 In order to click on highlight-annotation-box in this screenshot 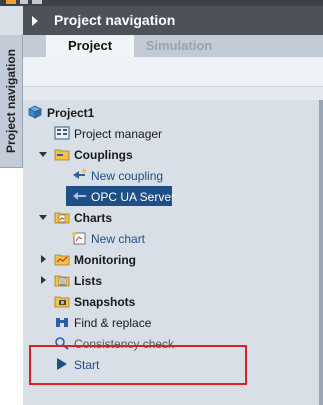, I will do `click(138, 365)`.